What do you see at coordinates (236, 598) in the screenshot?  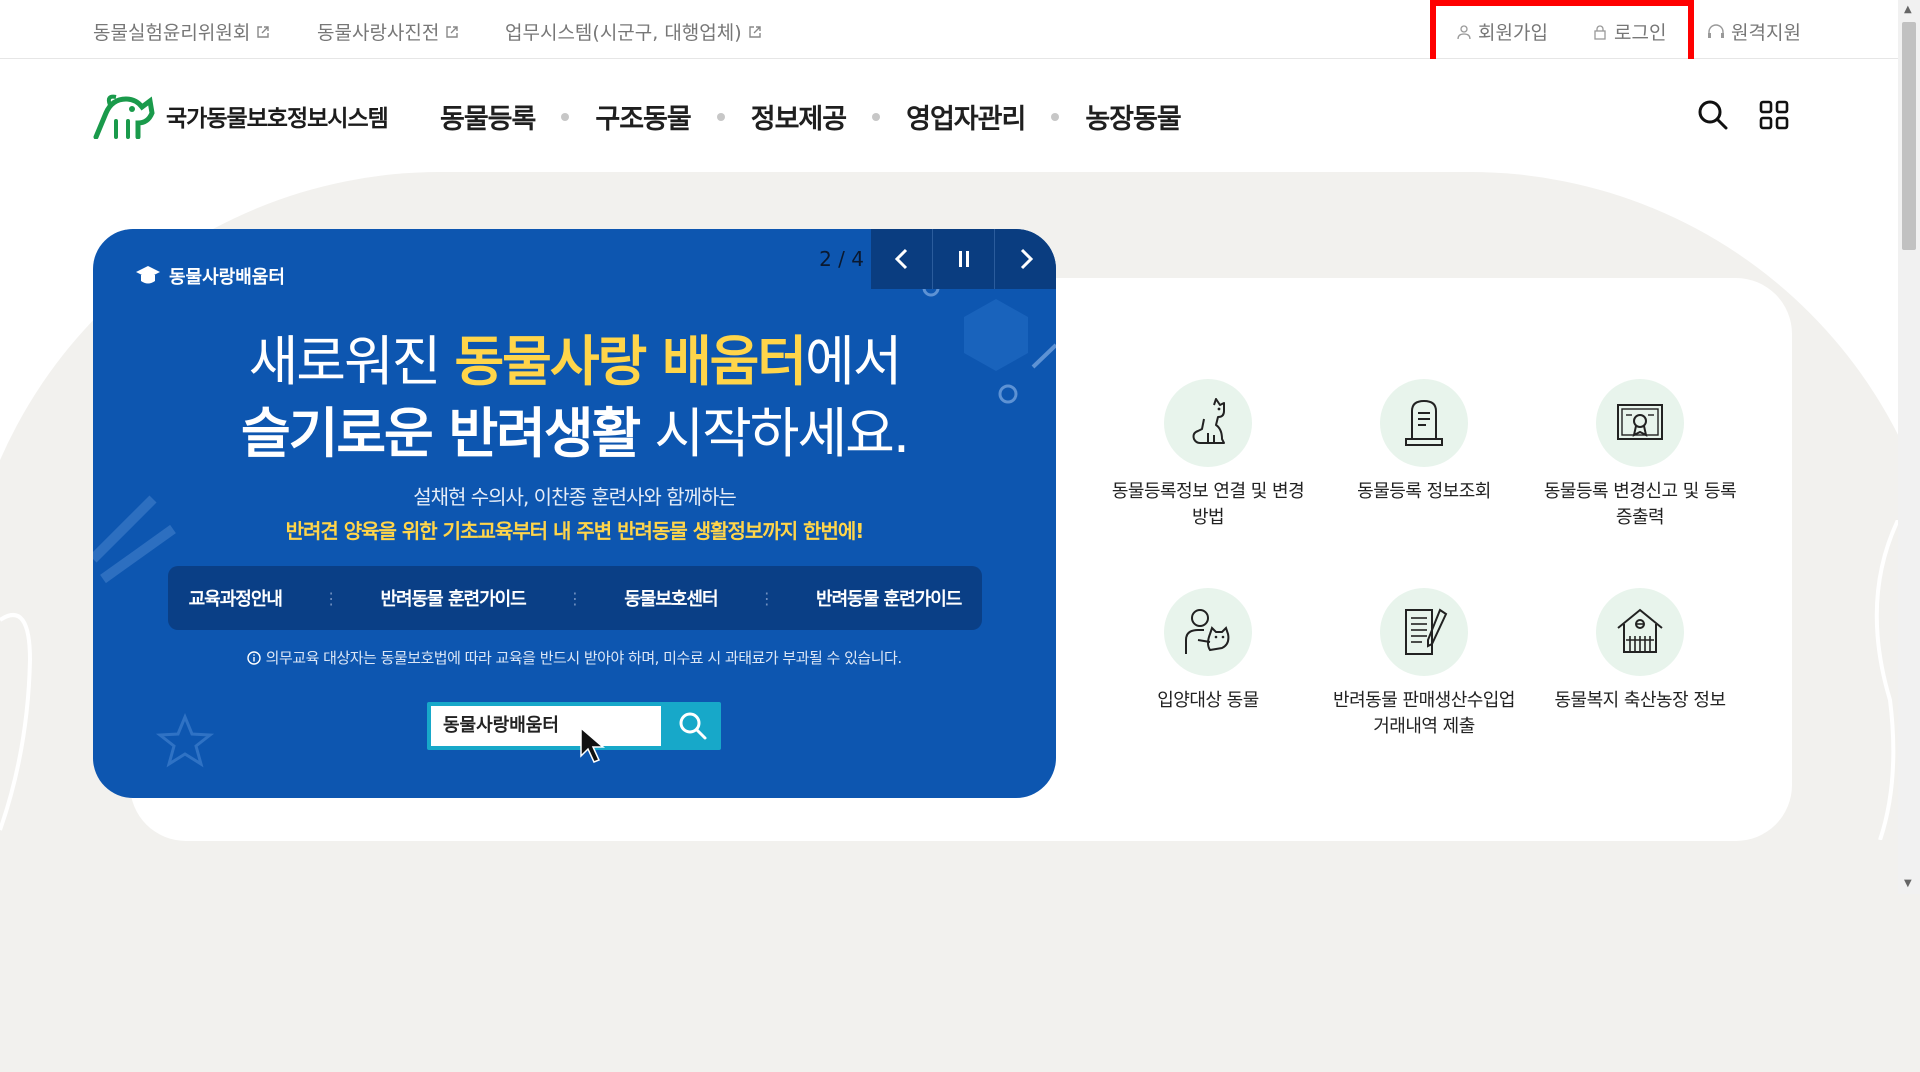 I see `banner-menu-course-info: 교육과정안내` at bounding box center [236, 598].